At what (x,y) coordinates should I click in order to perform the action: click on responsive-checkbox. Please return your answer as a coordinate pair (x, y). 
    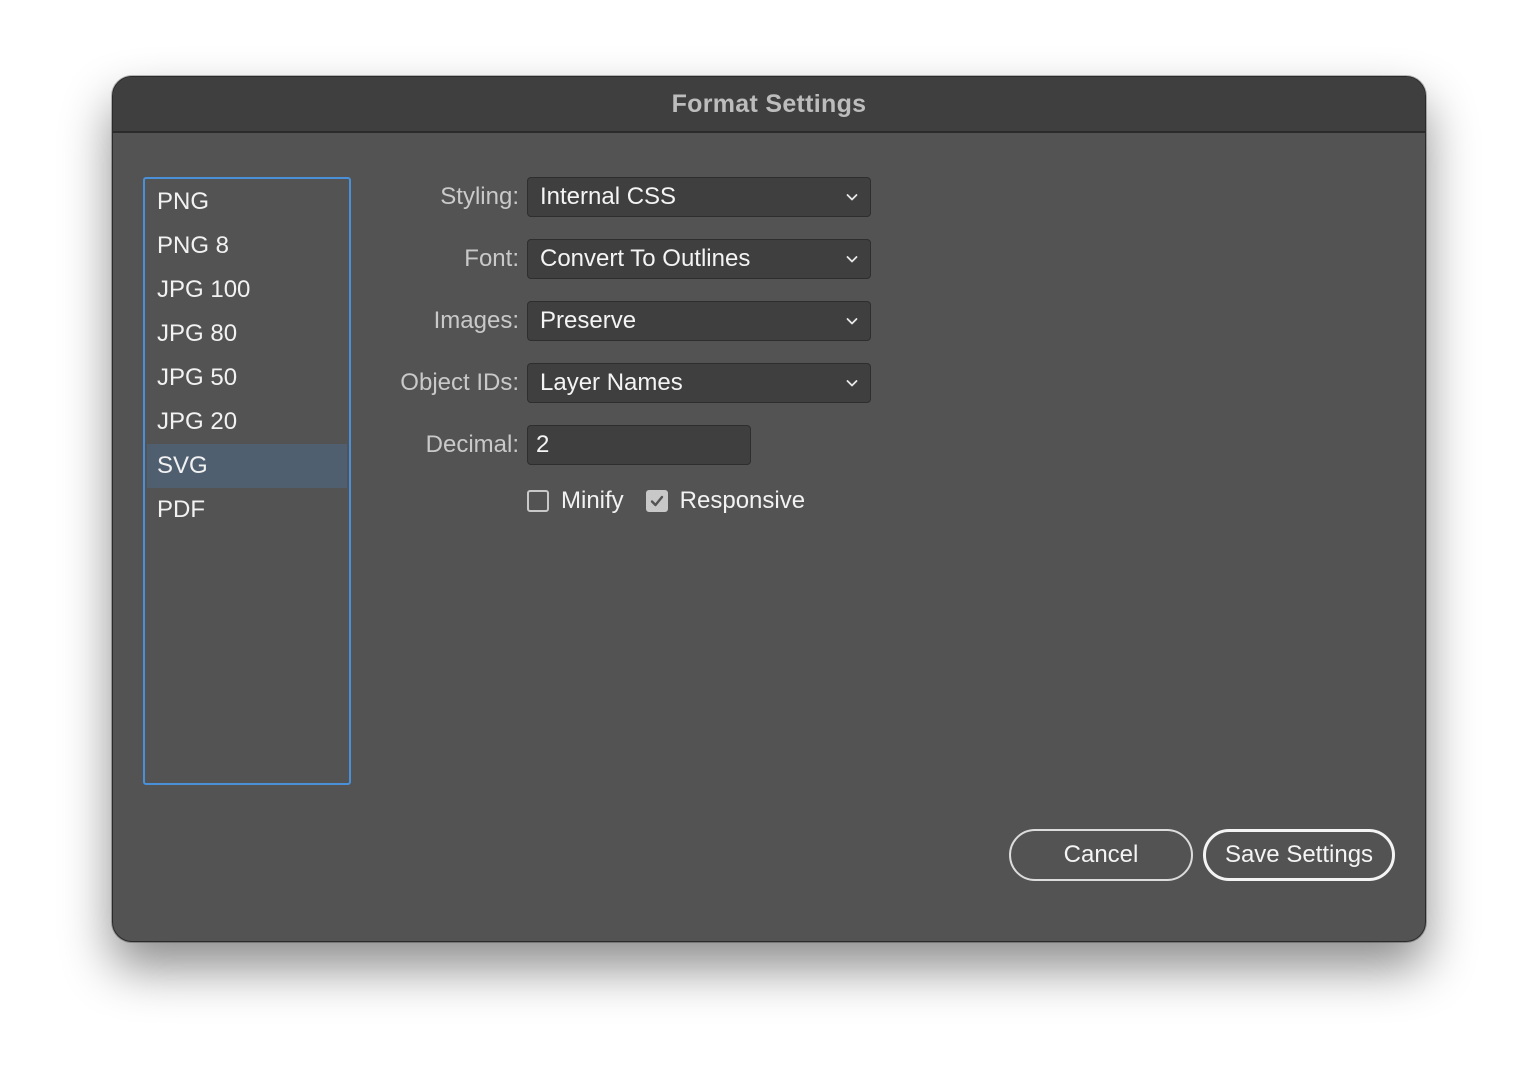
    Looking at the image, I should click on (656, 501).